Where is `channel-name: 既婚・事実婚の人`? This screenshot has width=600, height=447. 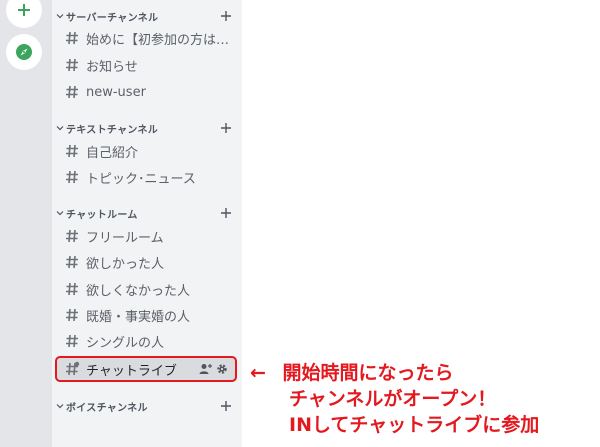 channel-name: 既婚・事実婚の人 is located at coordinates (138, 317).